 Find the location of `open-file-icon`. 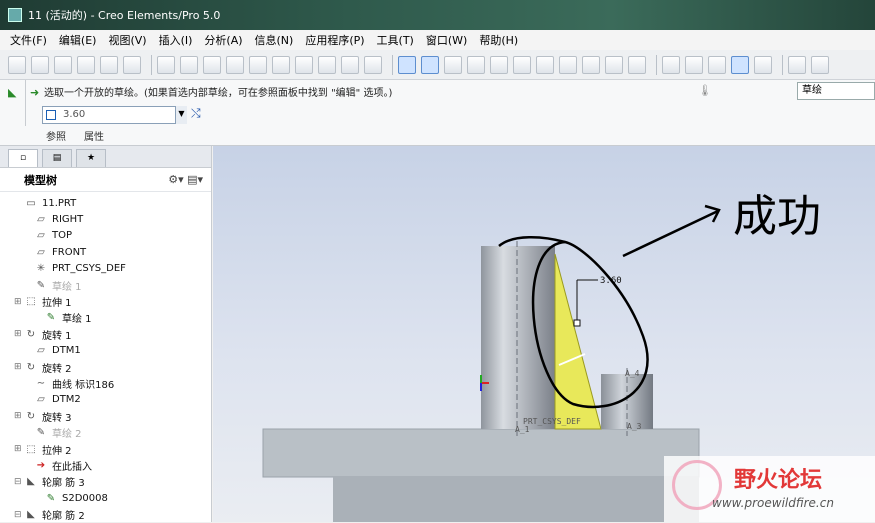

open-file-icon is located at coordinates (40, 64).